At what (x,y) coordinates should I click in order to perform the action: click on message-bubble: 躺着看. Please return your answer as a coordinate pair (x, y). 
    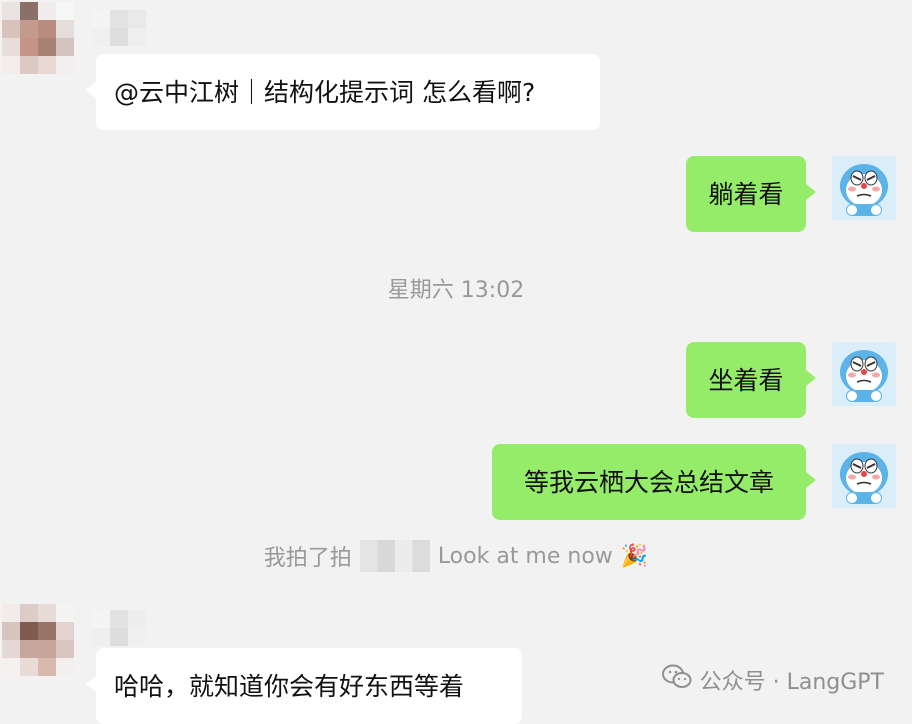
    Looking at the image, I should click on (751, 194).